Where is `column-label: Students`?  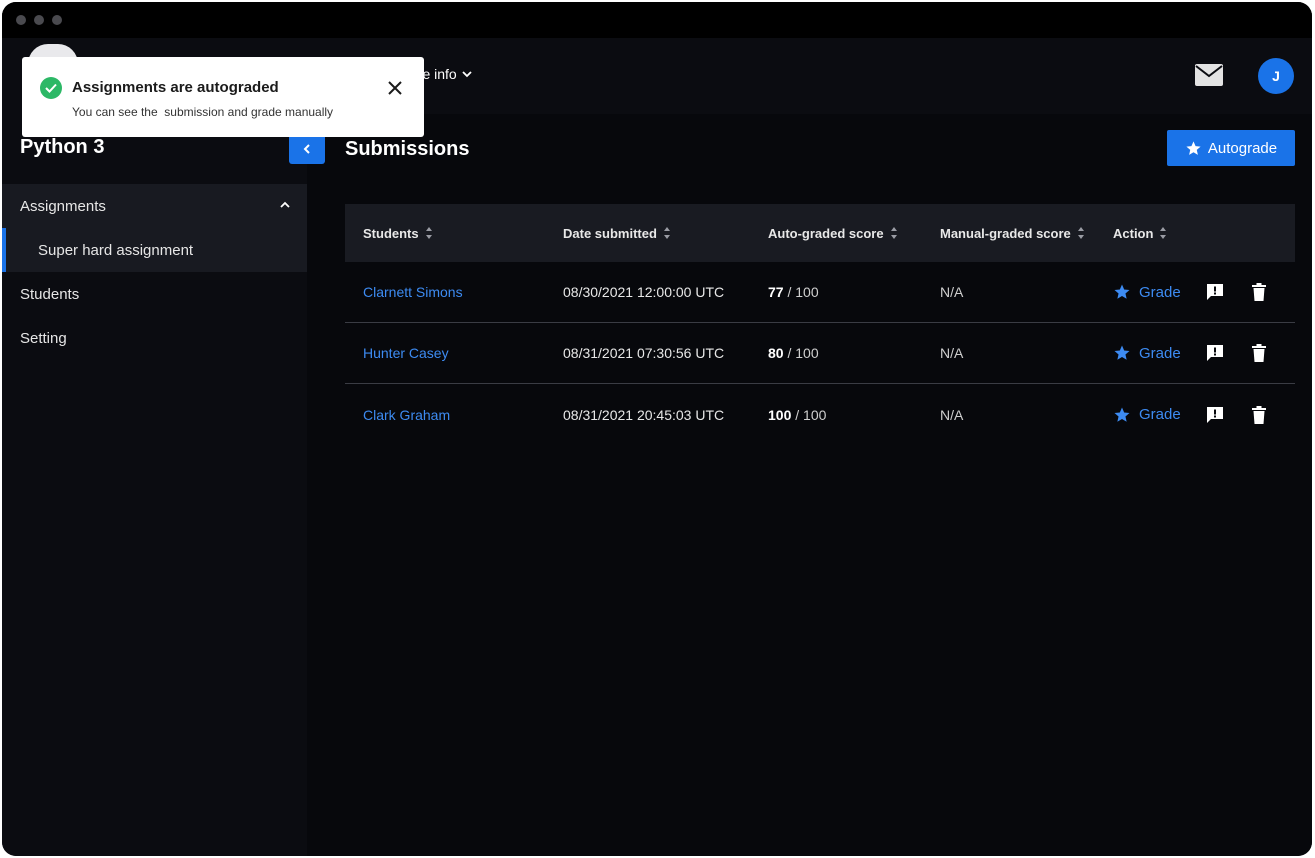
column-label: Students is located at coordinates (391, 233).